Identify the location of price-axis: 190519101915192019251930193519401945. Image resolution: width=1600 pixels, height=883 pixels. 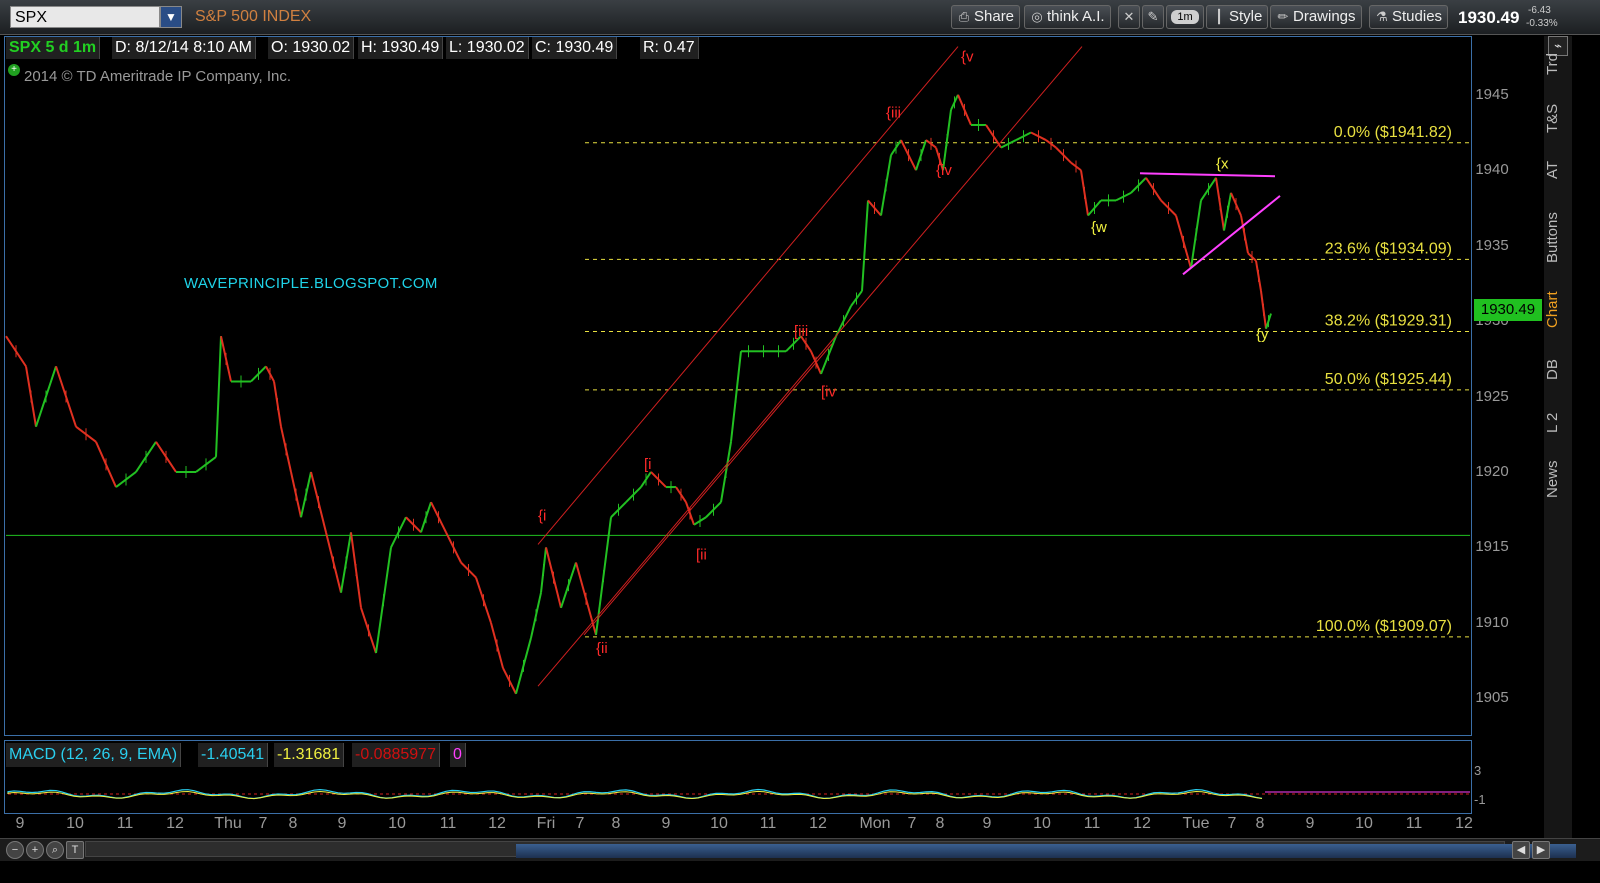
(1506, 386).